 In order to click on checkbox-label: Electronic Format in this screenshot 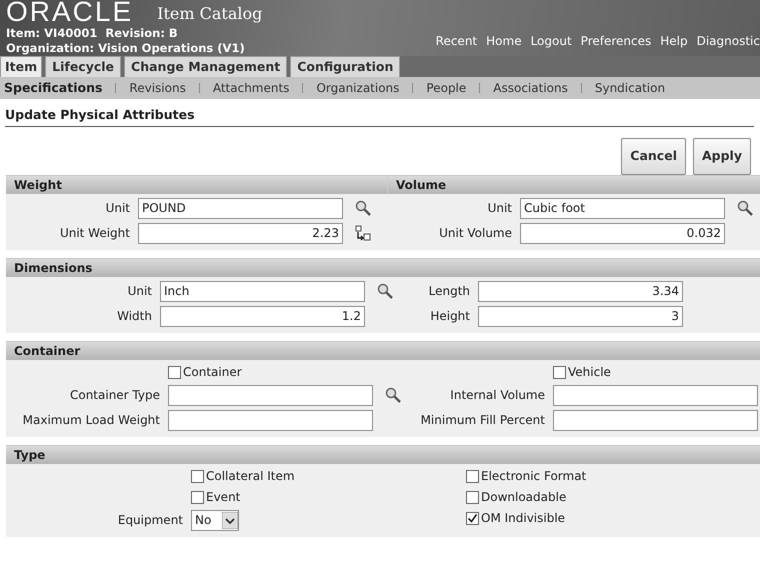, I will do `click(533, 476)`.